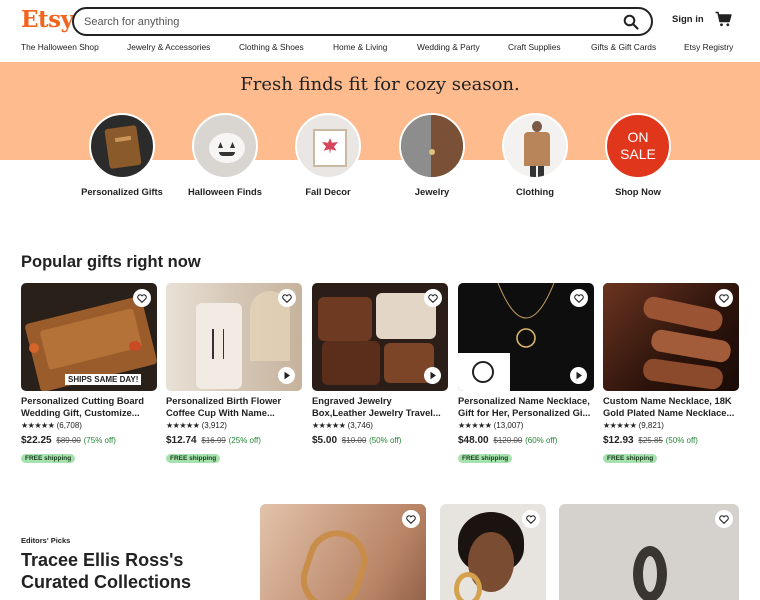 The width and height of the screenshot is (760, 600). I want to click on category-halloween: Halloween Finds, so click(225, 155).